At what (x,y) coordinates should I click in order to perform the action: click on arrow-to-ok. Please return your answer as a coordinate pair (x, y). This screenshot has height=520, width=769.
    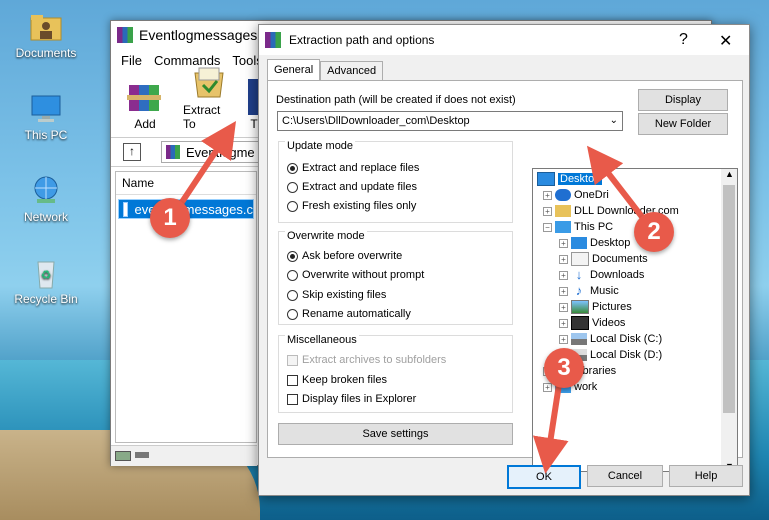
    Looking at the image, I should click on (550, 425).